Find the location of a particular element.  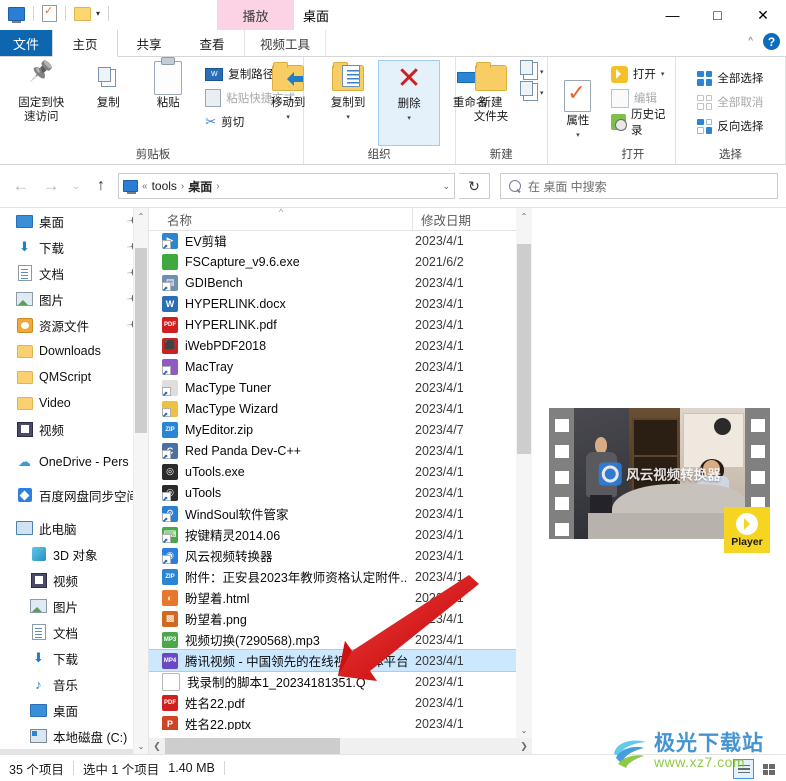

sidebar-item-14: 图片 is located at coordinates (74, 606).